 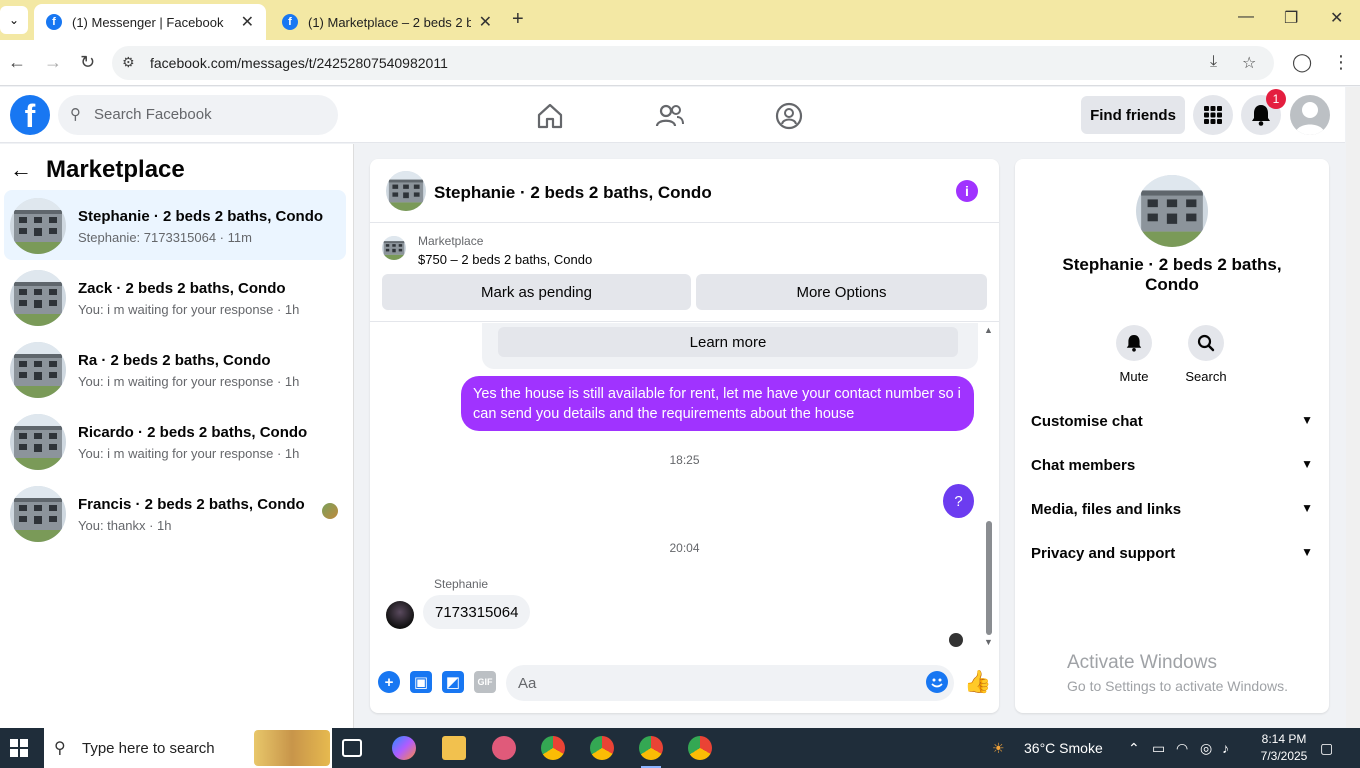 I want to click on more-options-button: More Options, so click(x=841, y=292).